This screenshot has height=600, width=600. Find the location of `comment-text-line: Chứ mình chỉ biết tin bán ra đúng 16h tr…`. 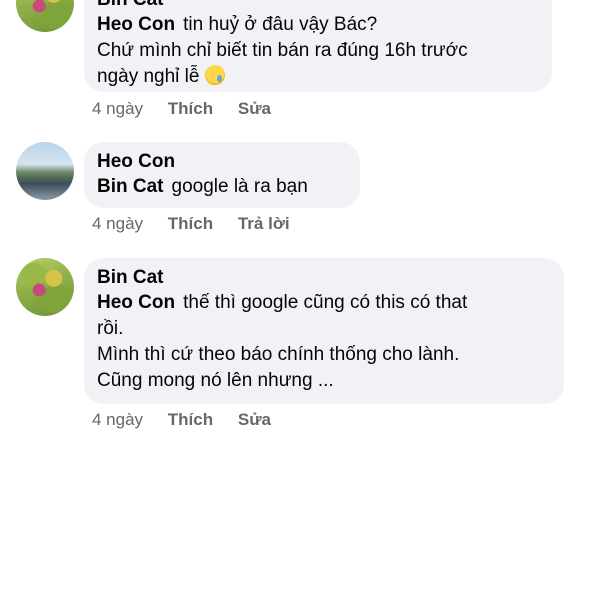

comment-text-line: Chứ mình chỉ biết tin bán ra đúng 16h tr… is located at coordinates (282, 50).